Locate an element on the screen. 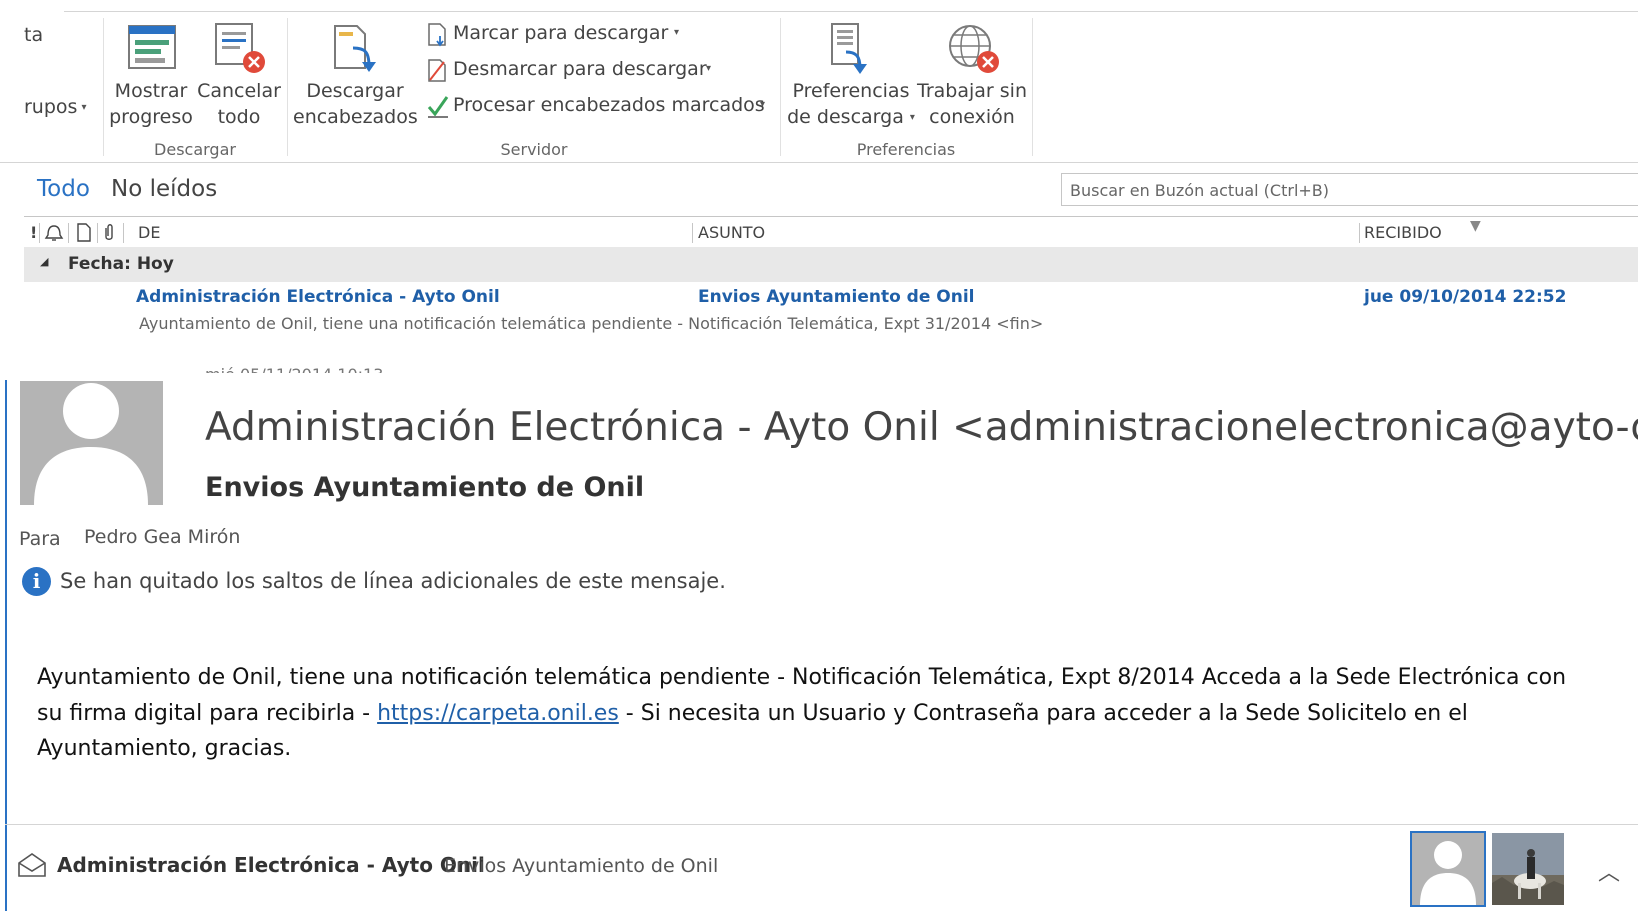 The image size is (1638, 911). unmark-download-icon is located at coordinates (437, 70).